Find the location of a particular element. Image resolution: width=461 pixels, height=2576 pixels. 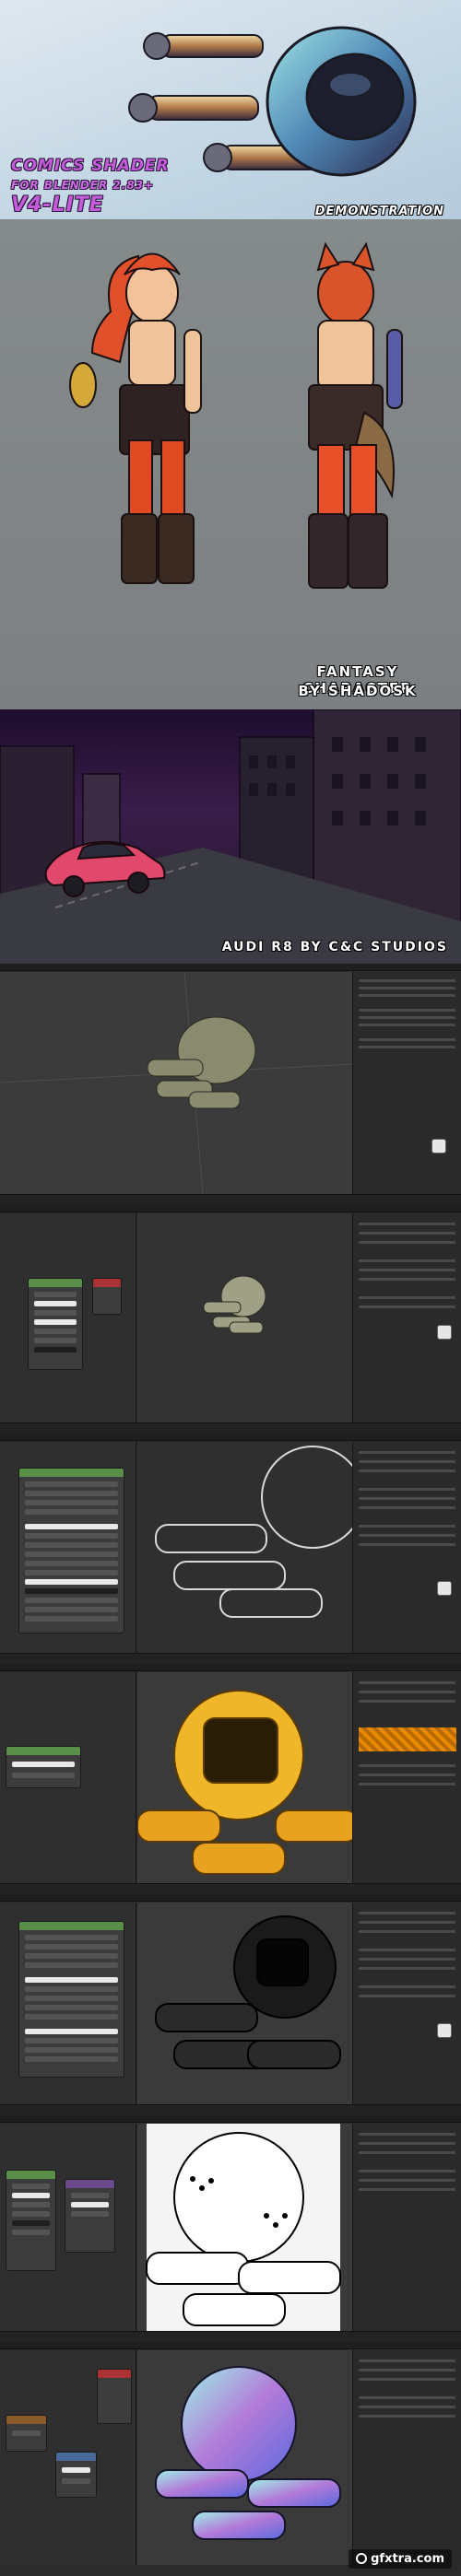

character-render is located at coordinates (236, 415).